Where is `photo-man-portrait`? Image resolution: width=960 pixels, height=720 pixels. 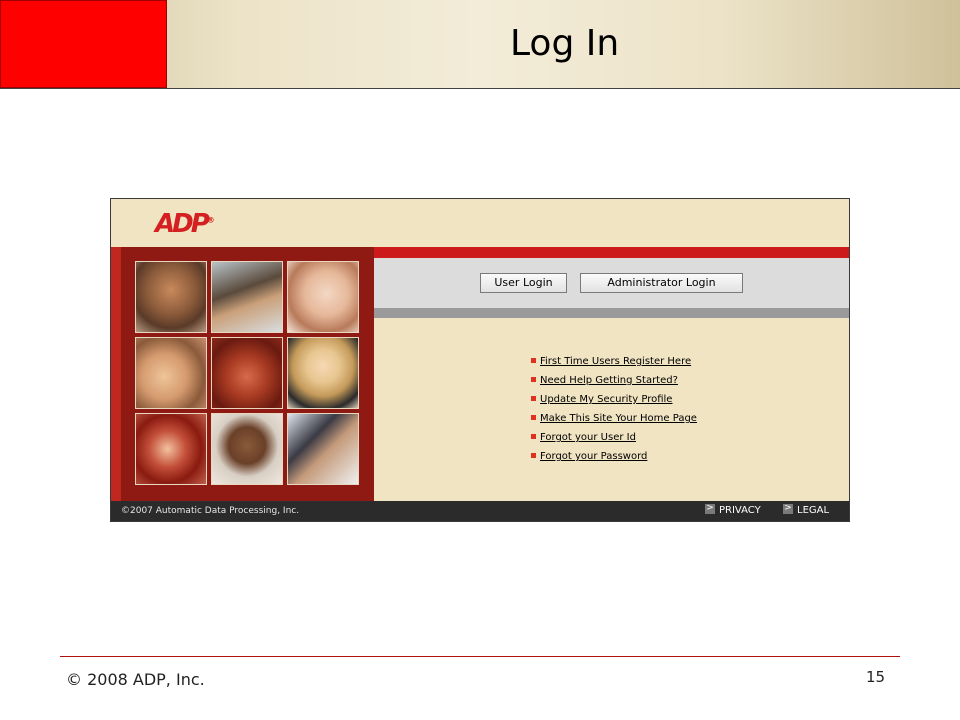
photo-man-portrait is located at coordinates (171, 297).